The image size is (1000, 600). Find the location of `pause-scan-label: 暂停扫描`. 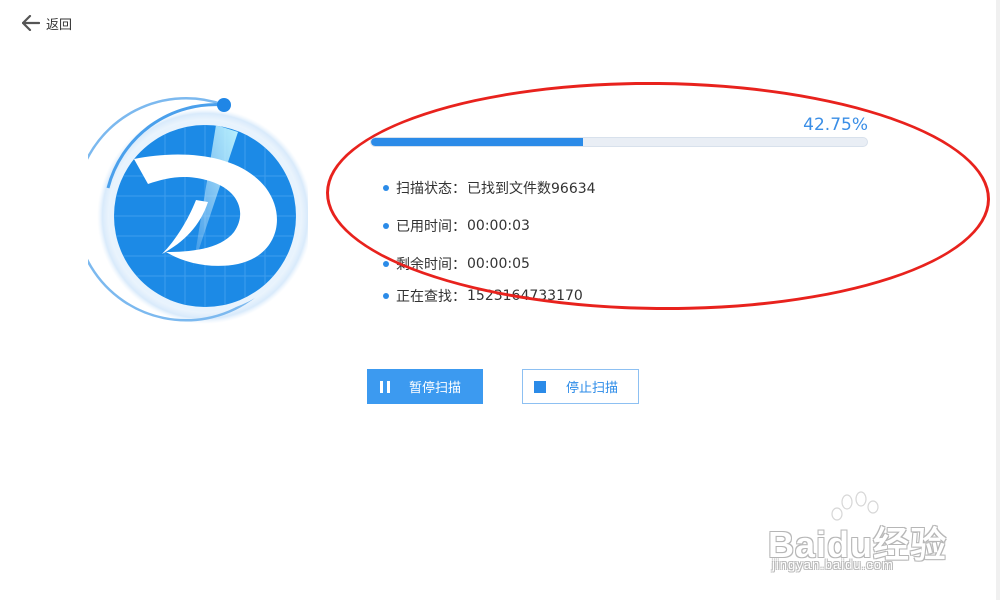

pause-scan-label: 暂停扫描 is located at coordinates (435, 388).